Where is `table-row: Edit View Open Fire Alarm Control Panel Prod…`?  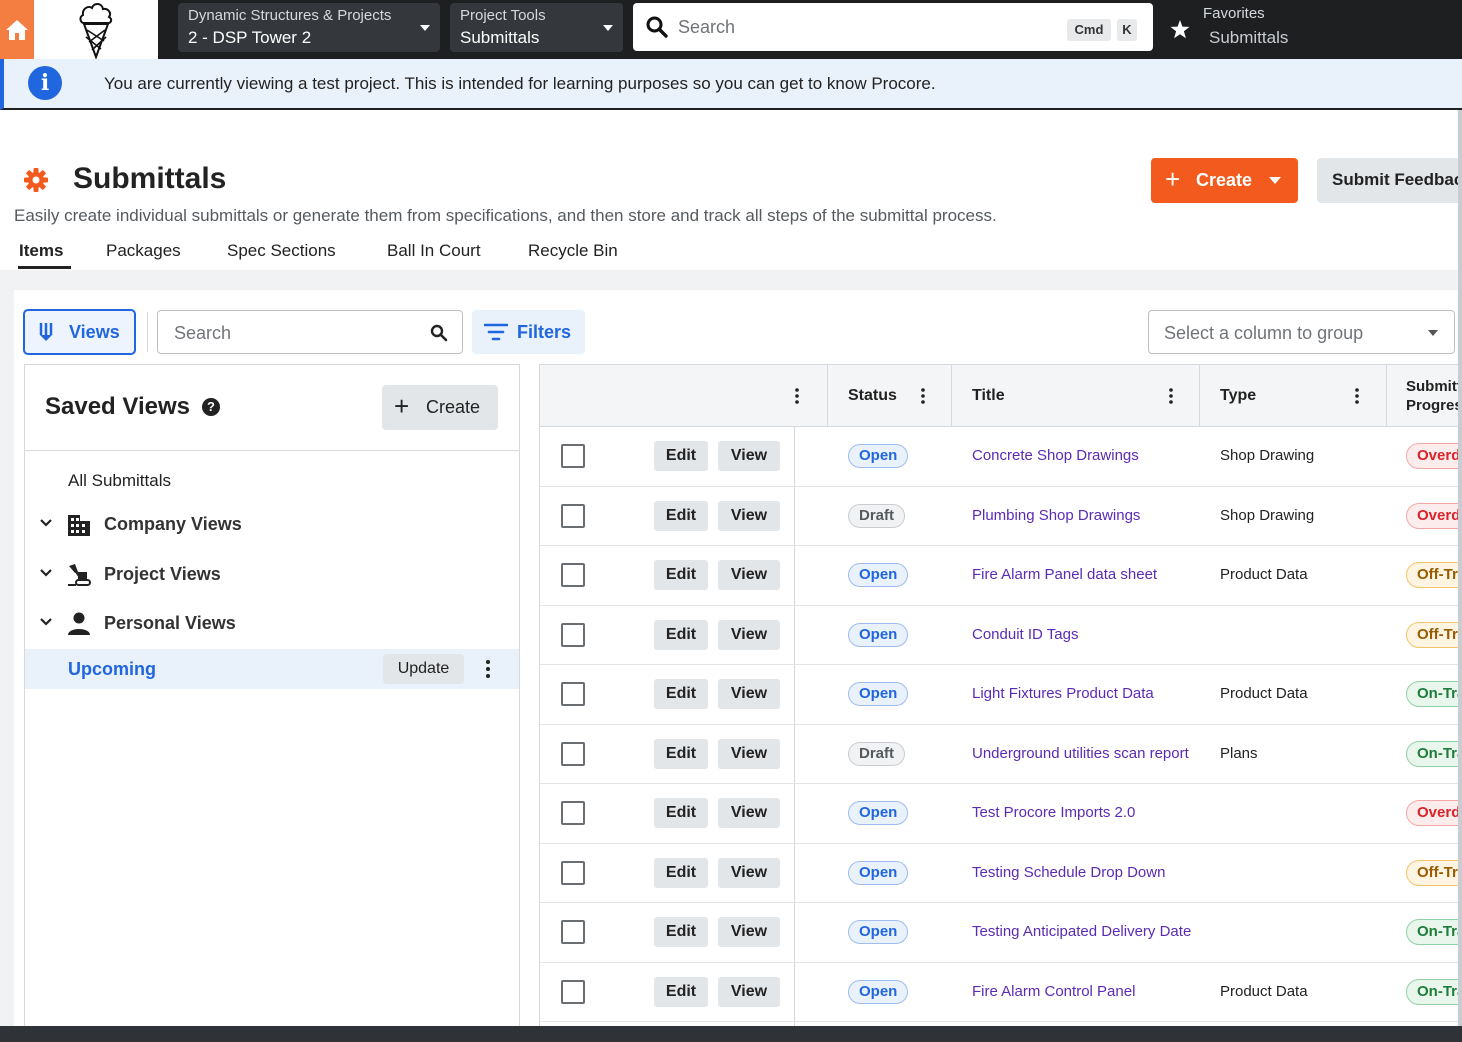 table-row: Edit View Open Fire Alarm Control Panel Prod… is located at coordinates (1001, 992).